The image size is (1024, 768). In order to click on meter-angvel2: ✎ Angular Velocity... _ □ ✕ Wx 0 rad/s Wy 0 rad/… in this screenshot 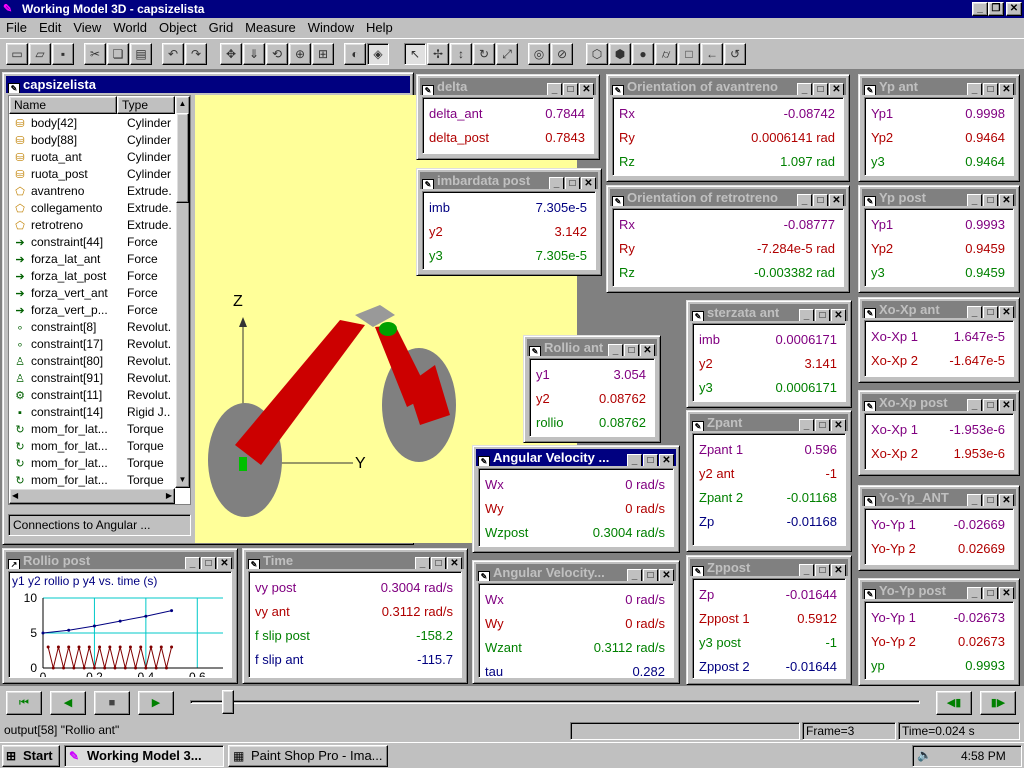, I will do `click(576, 622)`.